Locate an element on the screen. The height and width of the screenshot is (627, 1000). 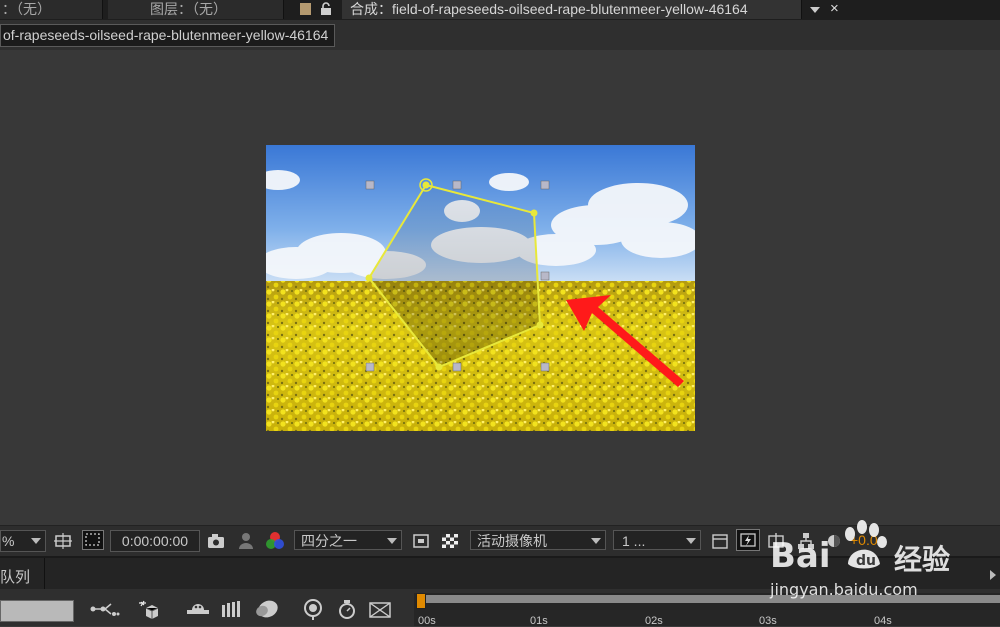
safe-zones-icon is located at coordinates (64, 541).